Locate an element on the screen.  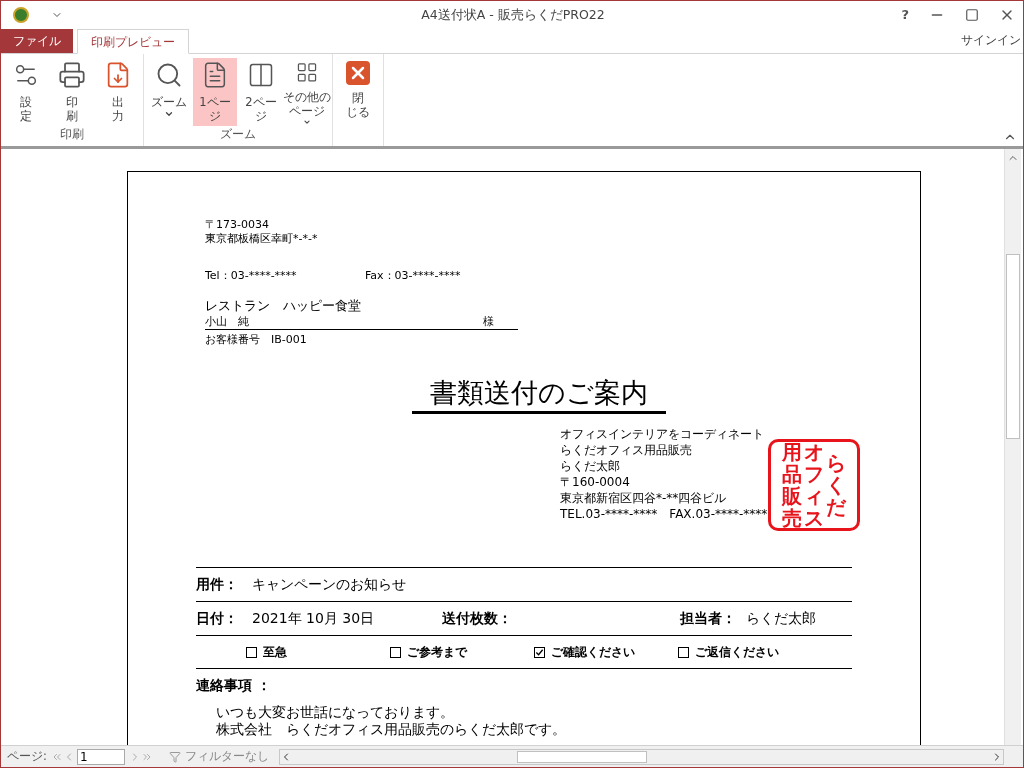
sender-line: オフィスインテリアをコーディネート is located at coordinates (662, 434).